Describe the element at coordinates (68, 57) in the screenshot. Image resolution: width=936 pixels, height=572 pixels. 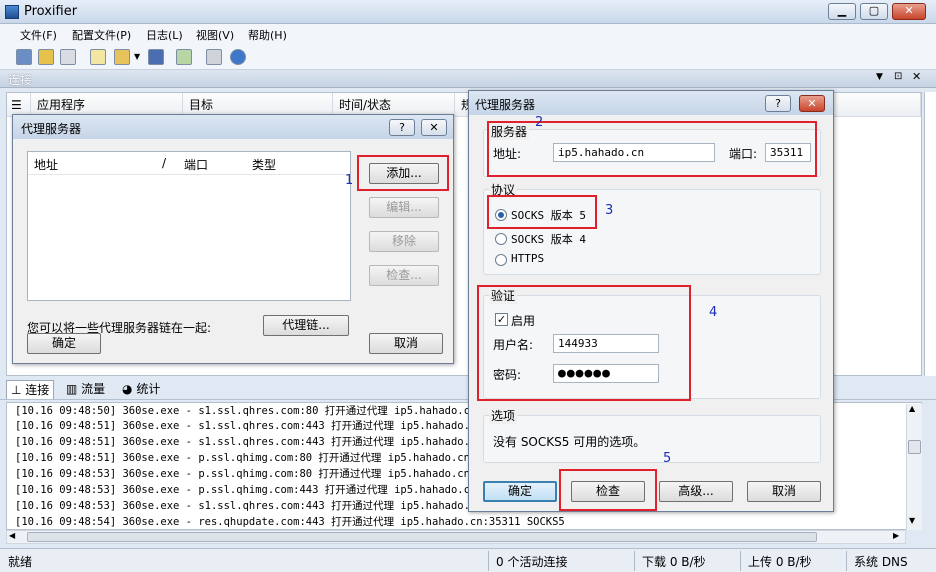
I see `name-resolution-icon` at that location.